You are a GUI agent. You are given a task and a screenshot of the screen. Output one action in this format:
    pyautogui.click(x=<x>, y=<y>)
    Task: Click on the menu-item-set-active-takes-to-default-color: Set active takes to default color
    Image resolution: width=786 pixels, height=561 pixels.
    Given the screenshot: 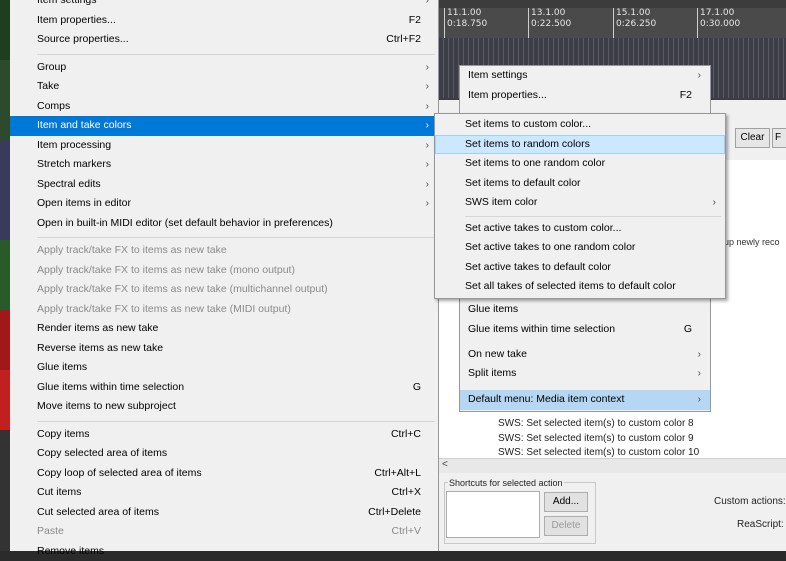 What is the action you would take?
    pyautogui.click(x=580, y=268)
    